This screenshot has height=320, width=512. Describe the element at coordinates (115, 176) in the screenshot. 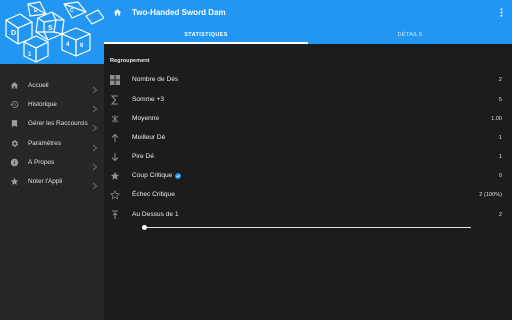

I see `star-filled-icon` at that location.